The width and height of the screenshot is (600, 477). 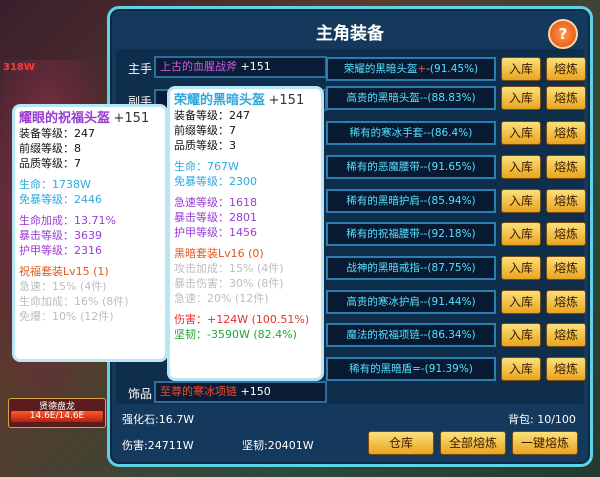 I want to click on slot-label-accessory: 饰品, so click(x=140, y=394).